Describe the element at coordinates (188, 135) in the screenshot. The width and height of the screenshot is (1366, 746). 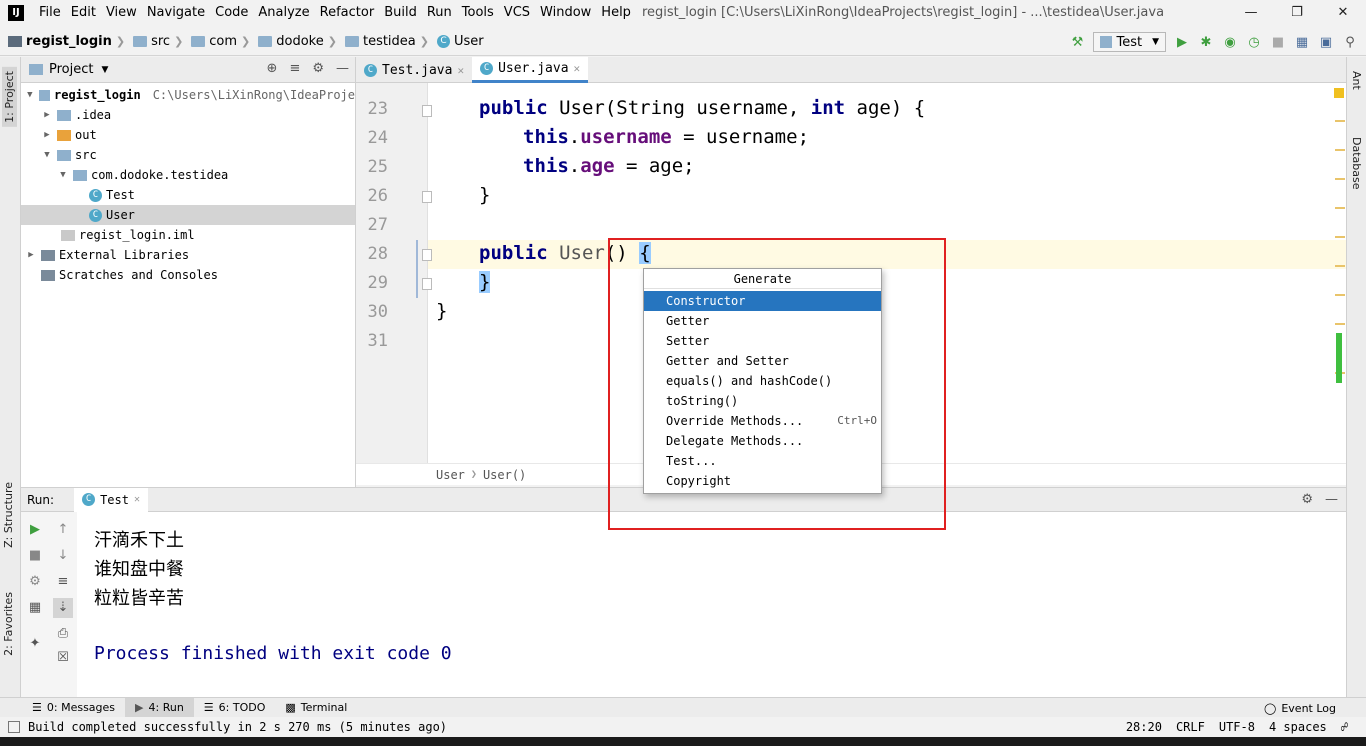
I see `tree-item-out: ▶ out` at that location.